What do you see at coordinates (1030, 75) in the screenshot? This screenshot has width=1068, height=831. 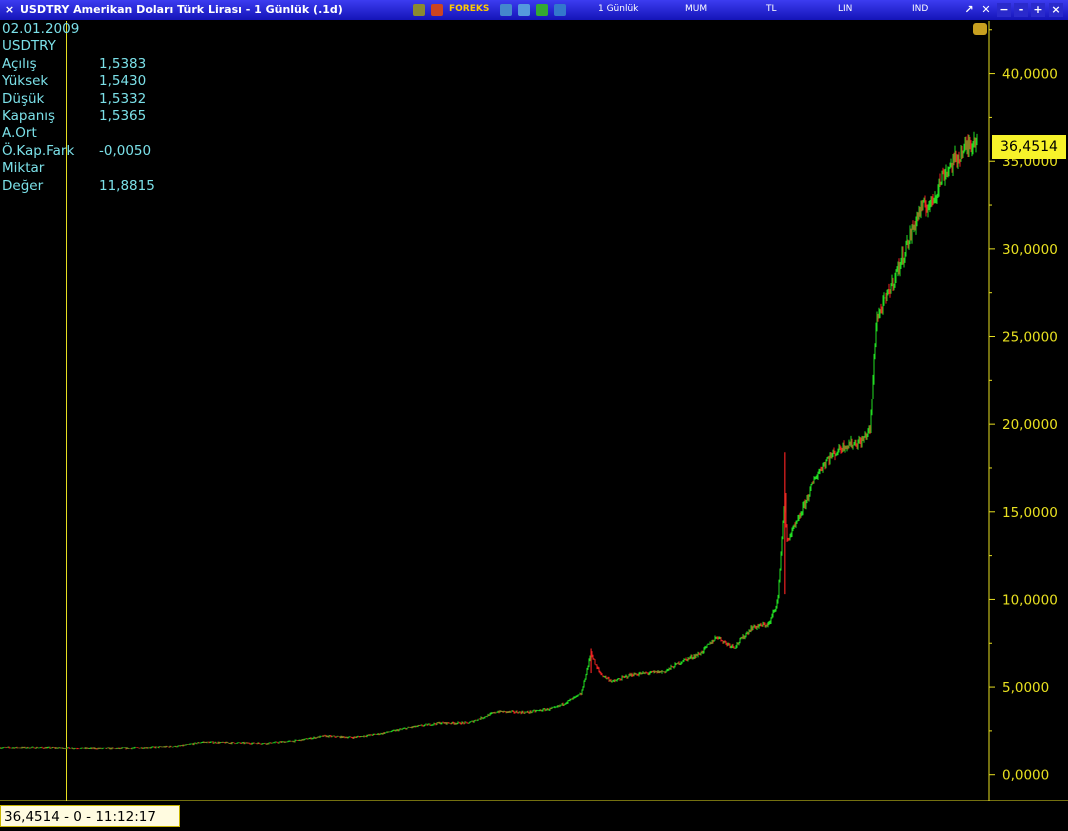 I see `y-tick-label: 40,0000` at bounding box center [1030, 75].